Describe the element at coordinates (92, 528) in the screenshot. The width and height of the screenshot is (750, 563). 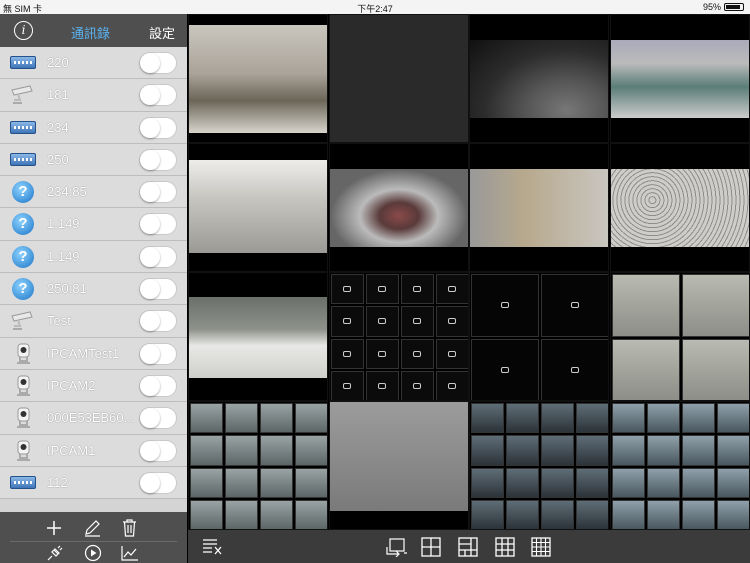
I see `pencil-icon` at that location.